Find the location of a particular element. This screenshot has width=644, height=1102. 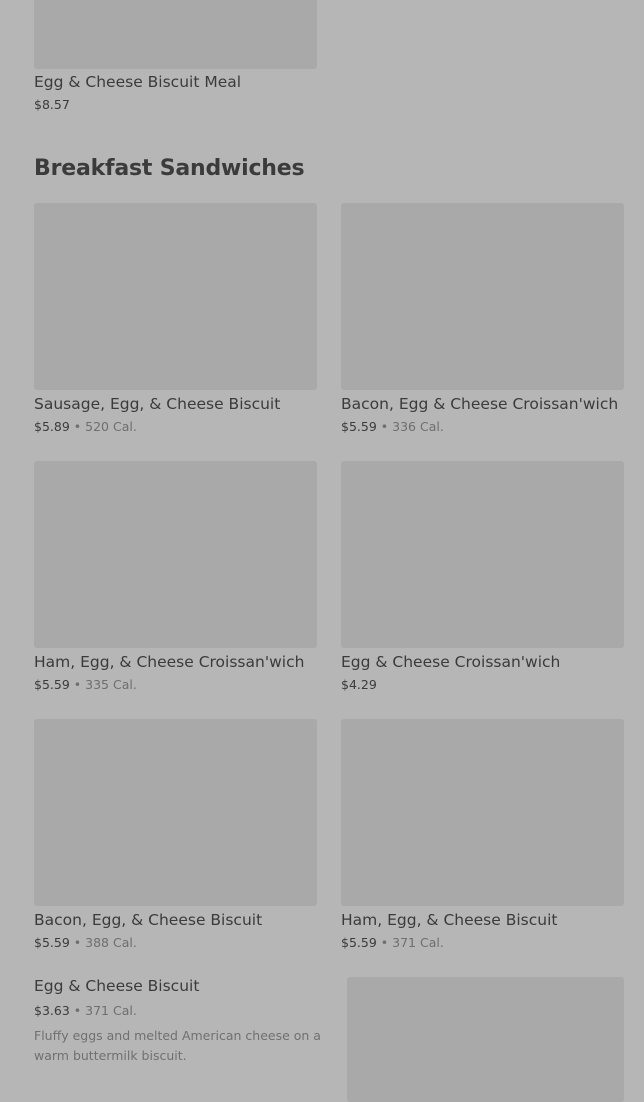

menu-item-name: Egg & Cheese Biscuit Meal is located at coordinates (137, 82).